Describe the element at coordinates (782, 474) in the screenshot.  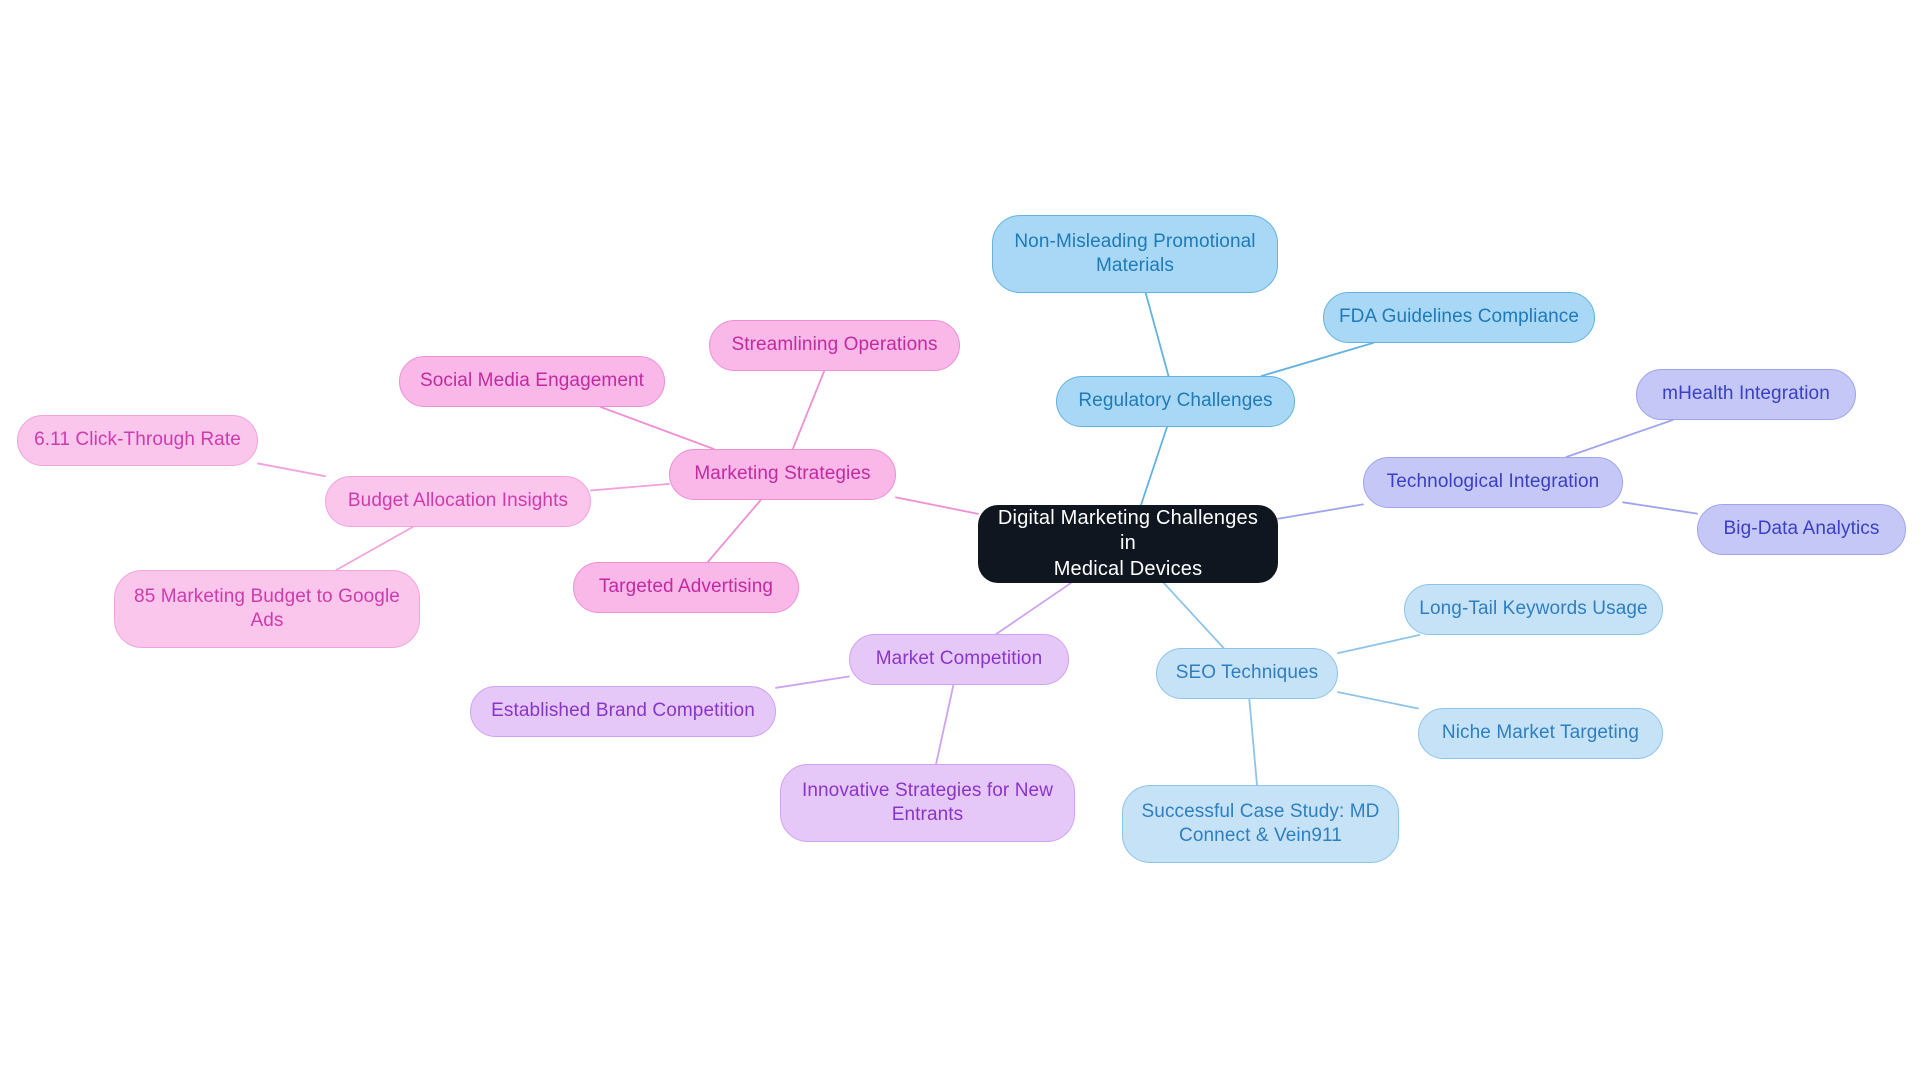
I see `mindmap-node-marketing-strategies: Marketing Strategies` at that location.